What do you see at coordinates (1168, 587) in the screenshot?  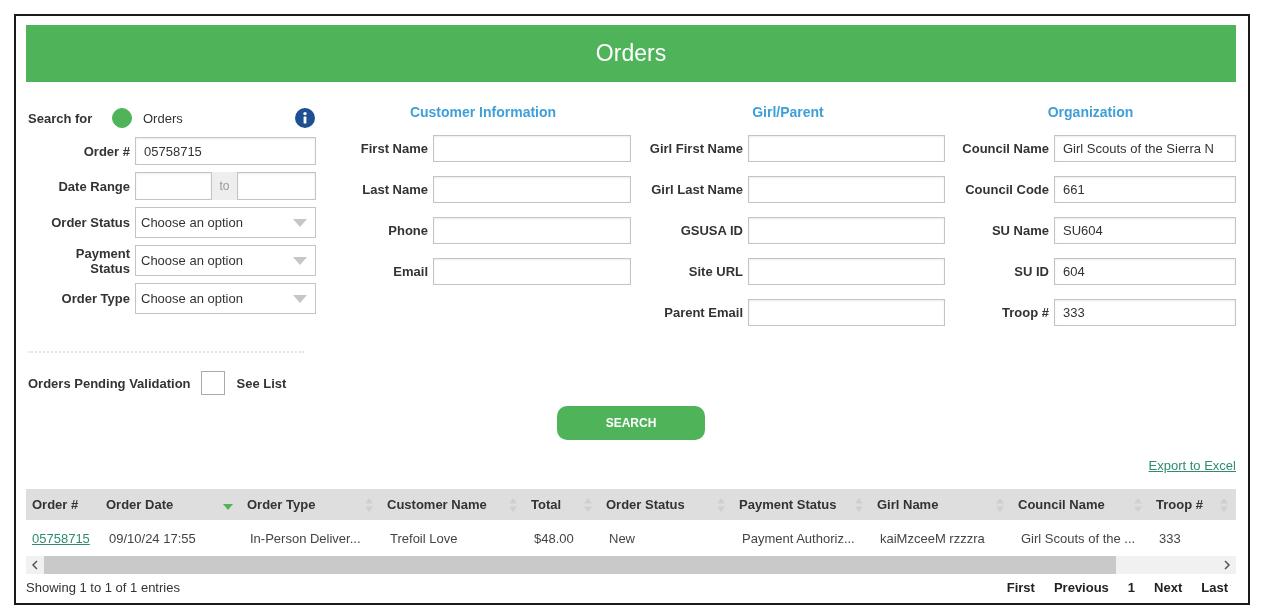 I see `pagination-link: Next` at bounding box center [1168, 587].